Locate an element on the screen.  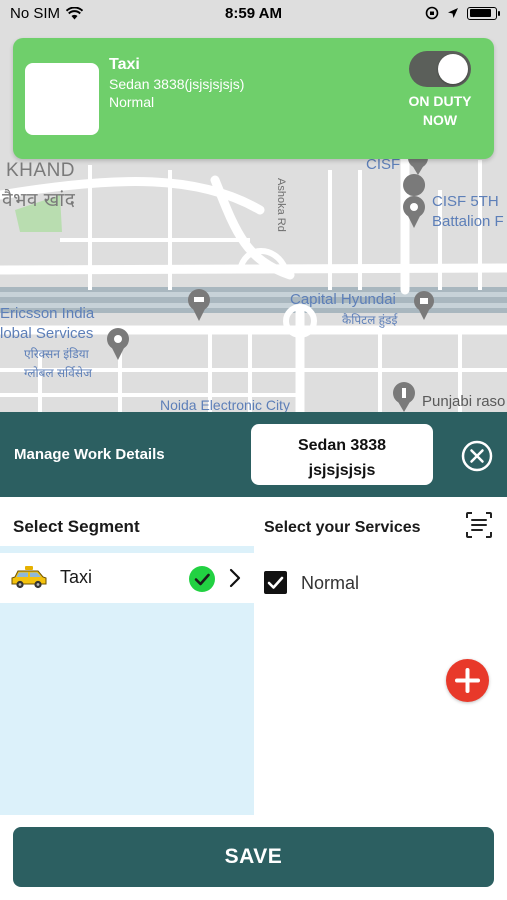
vehicle-model: Sedan 3838(jsjsjsjsjs) is located at coordinates (177, 84).